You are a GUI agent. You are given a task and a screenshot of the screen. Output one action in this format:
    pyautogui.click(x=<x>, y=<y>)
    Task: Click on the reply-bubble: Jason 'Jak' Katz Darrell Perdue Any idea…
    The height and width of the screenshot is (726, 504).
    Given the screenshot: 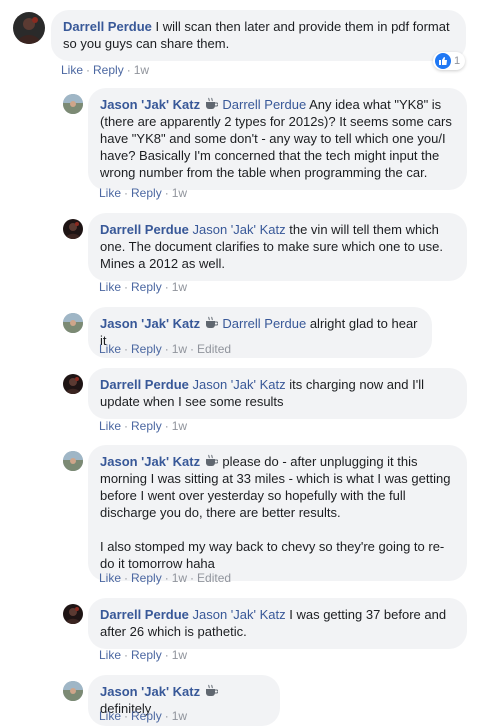 What is the action you would take?
    pyautogui.click(x=277, y=139)
    